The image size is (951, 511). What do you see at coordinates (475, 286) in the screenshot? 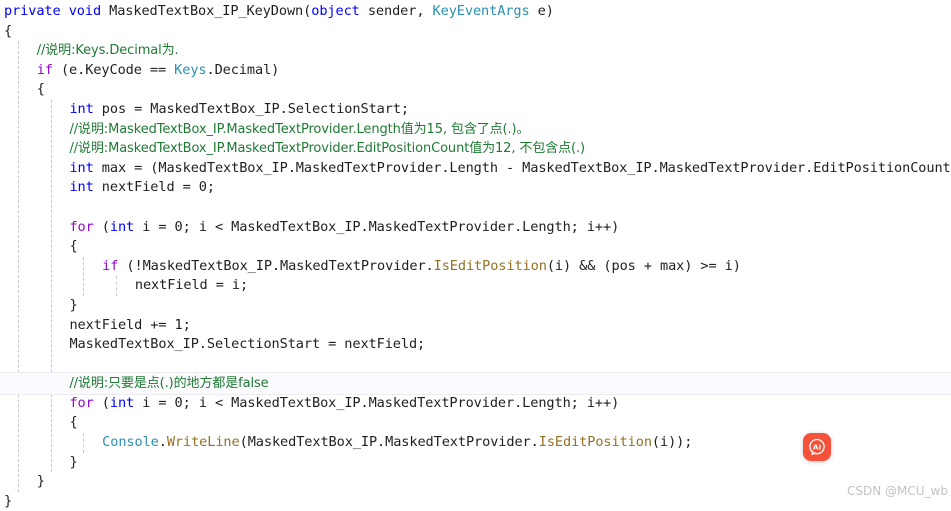
I see `code-line: nextField = i;` at bounding box center [475, 286].